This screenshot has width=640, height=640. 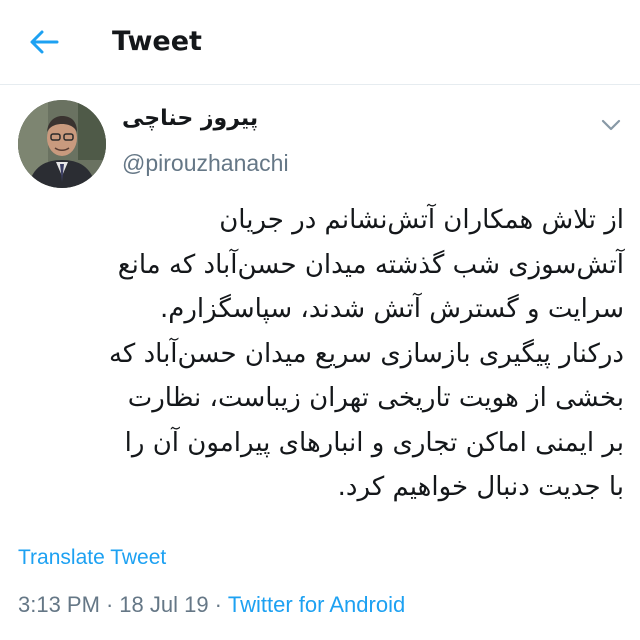 I want to click on back-button, so click(x=44, y=42).